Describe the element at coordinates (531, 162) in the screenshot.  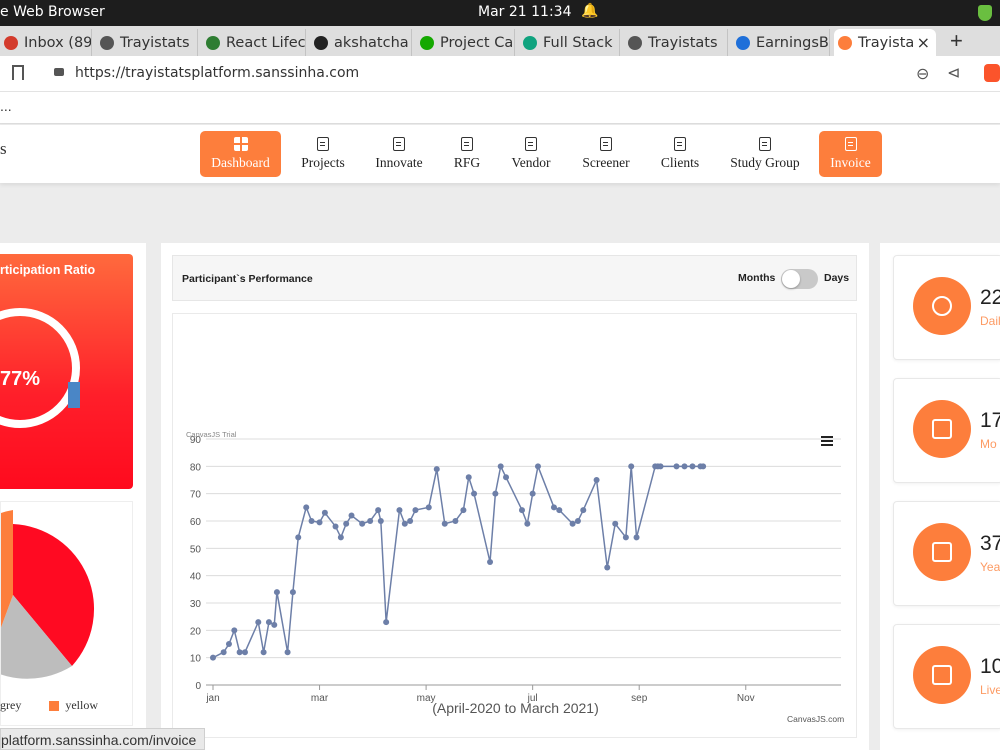
I see `nav-label: Vendor` at that location.